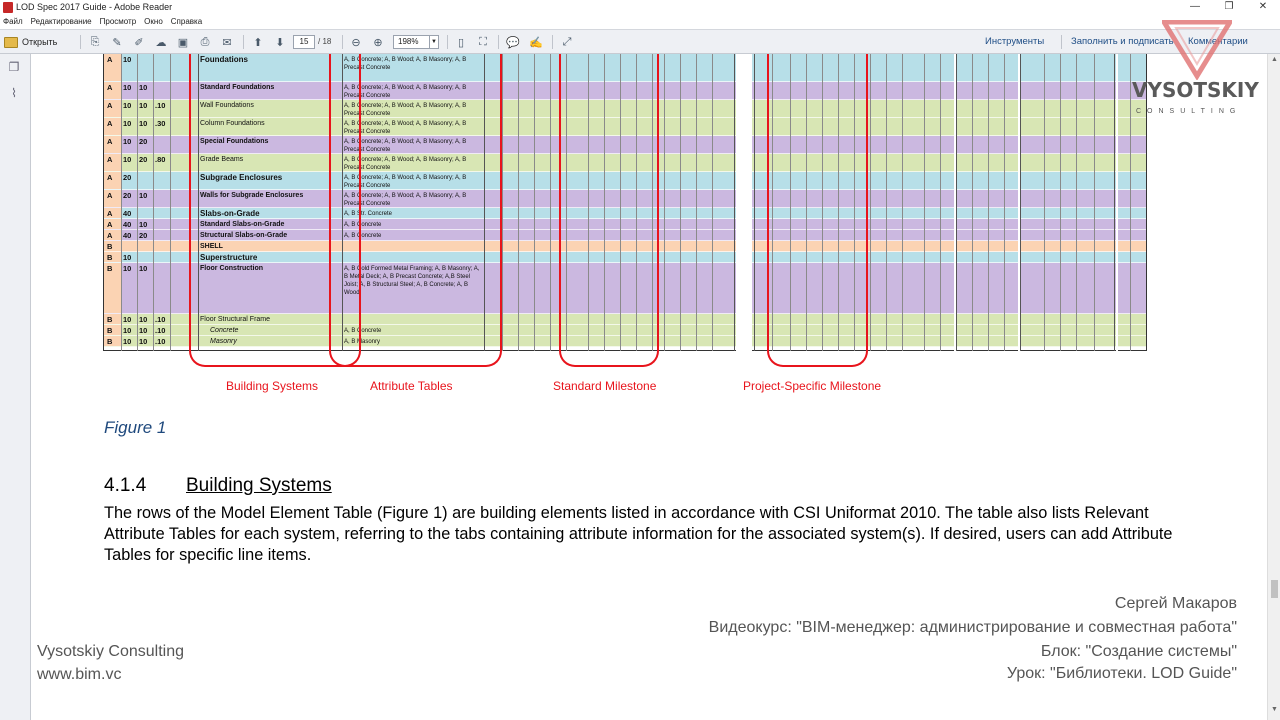 The width and height of the screenshot is (1280, 720). Describe the element at coordinates (153, 22) in the screenshot. I see `menu-window: Окно` at that location.